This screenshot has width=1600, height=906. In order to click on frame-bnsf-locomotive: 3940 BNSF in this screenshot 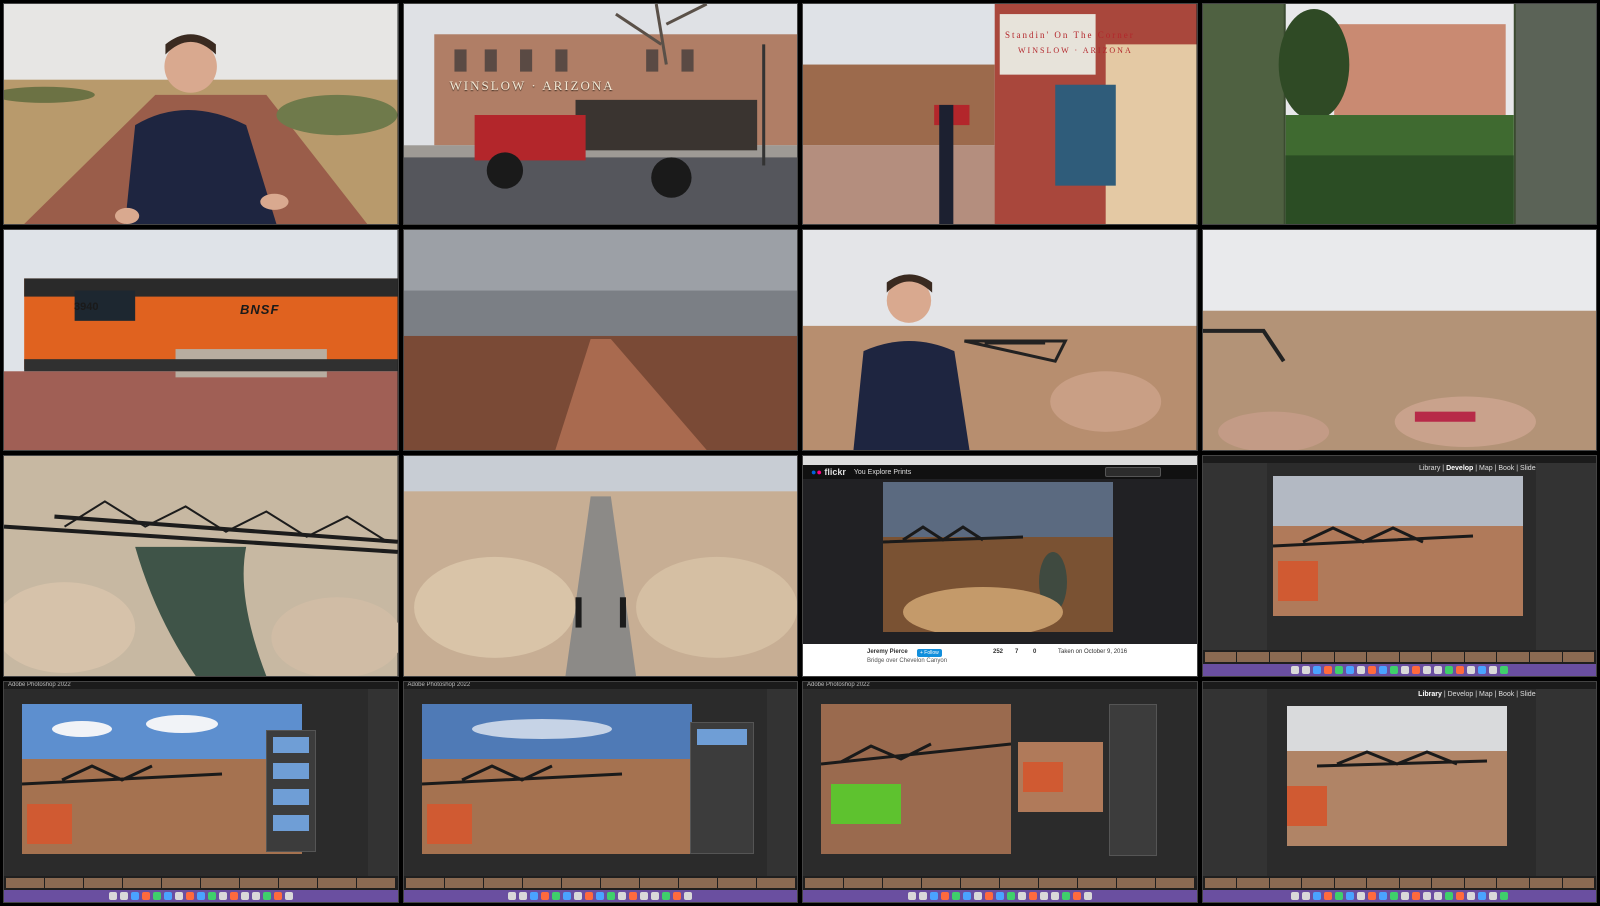, I will do `click(201, 340)`.